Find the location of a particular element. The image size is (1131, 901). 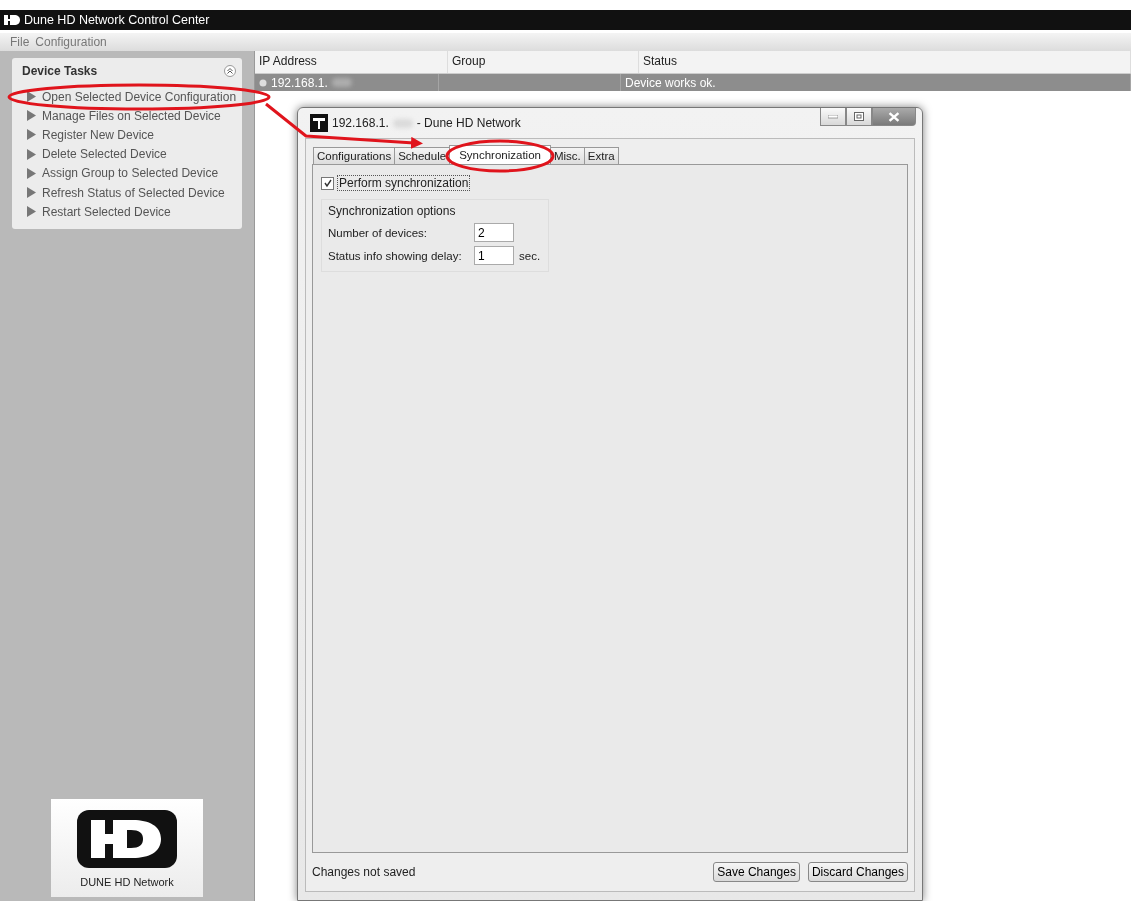

app-icon is located at coordinates (319, 123).